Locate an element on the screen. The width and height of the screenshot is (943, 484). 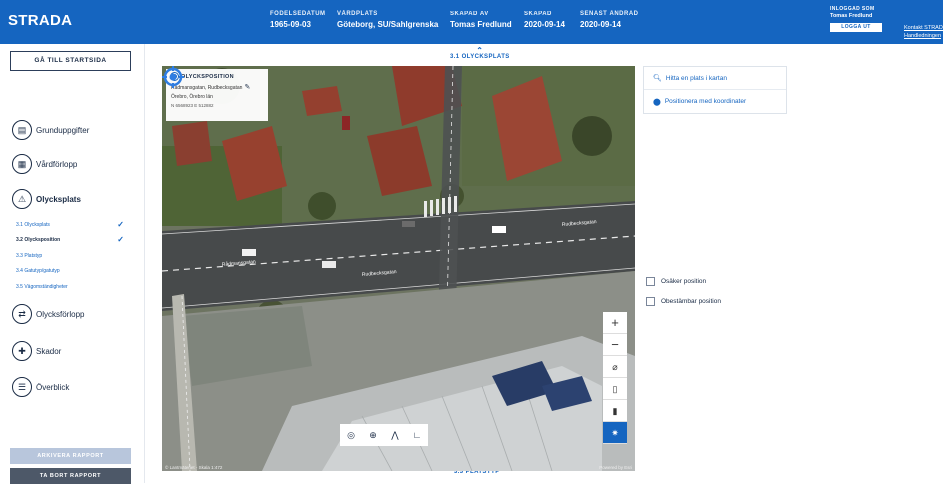
sidebar-item-grunduppgifter: ▤ Grunduppgifter is located at coordinates (50, 130).